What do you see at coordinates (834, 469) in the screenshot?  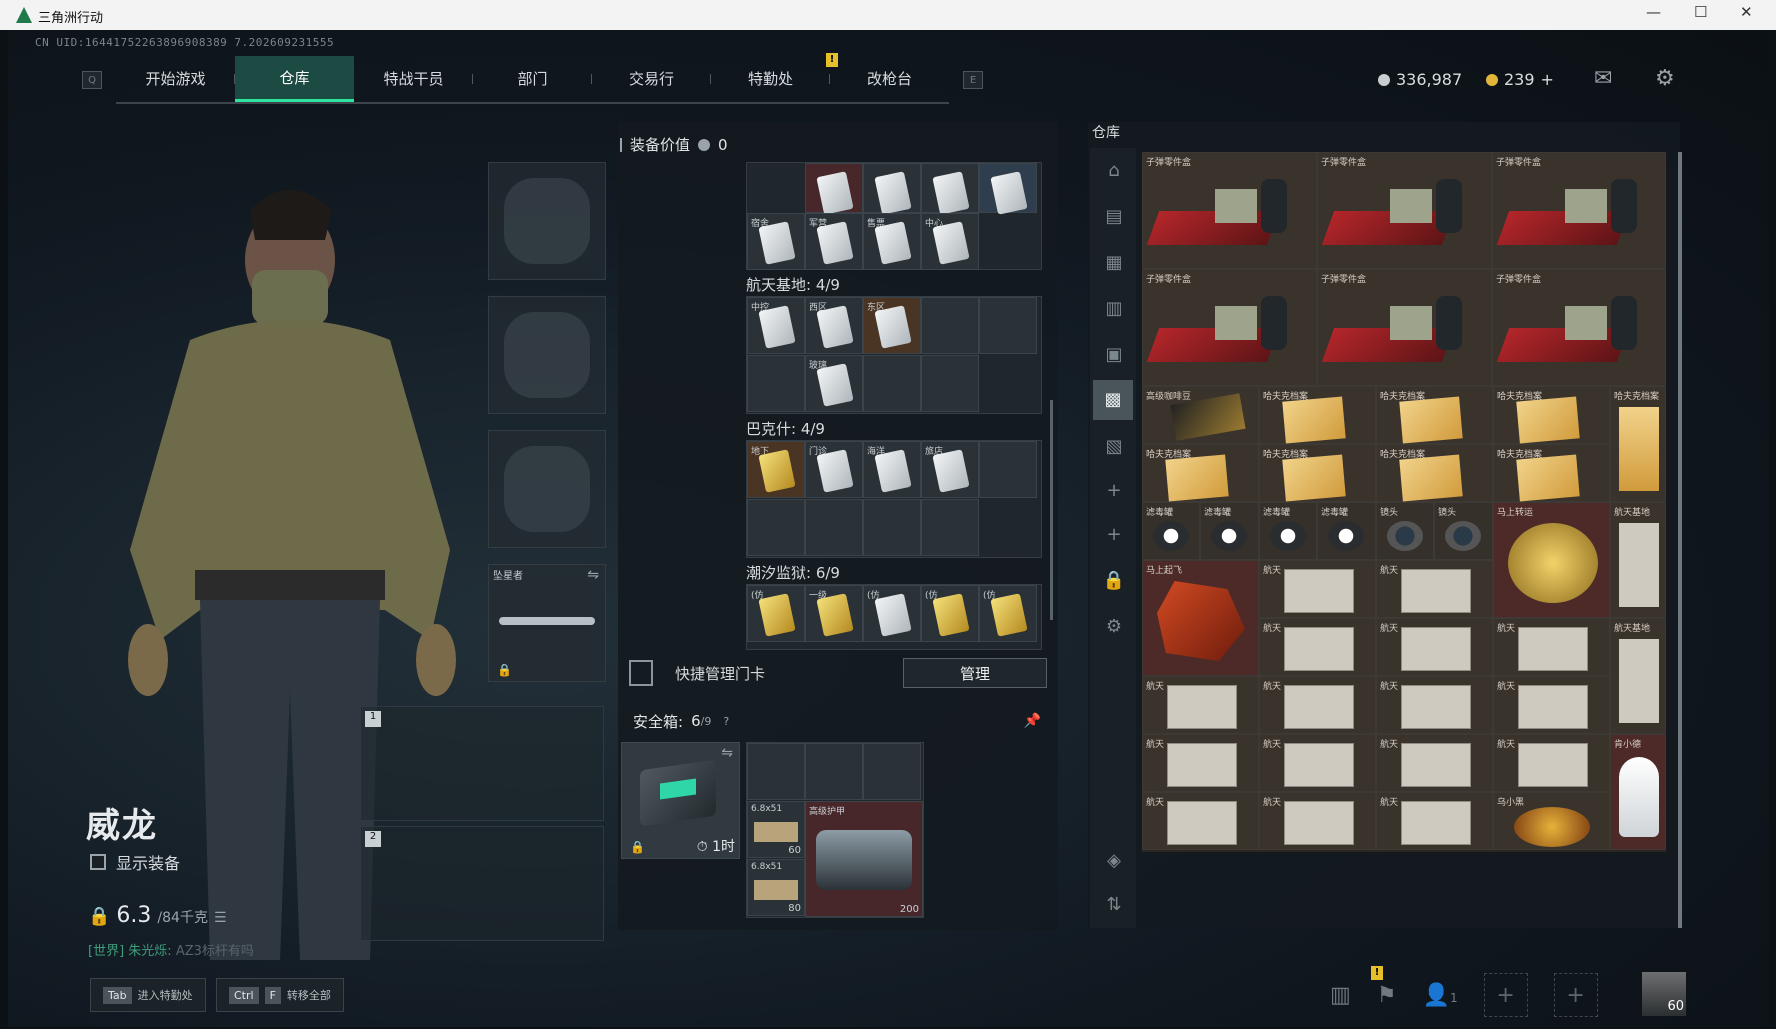 I see `keycard-item: 门诊` at bounding box center [834, 469].